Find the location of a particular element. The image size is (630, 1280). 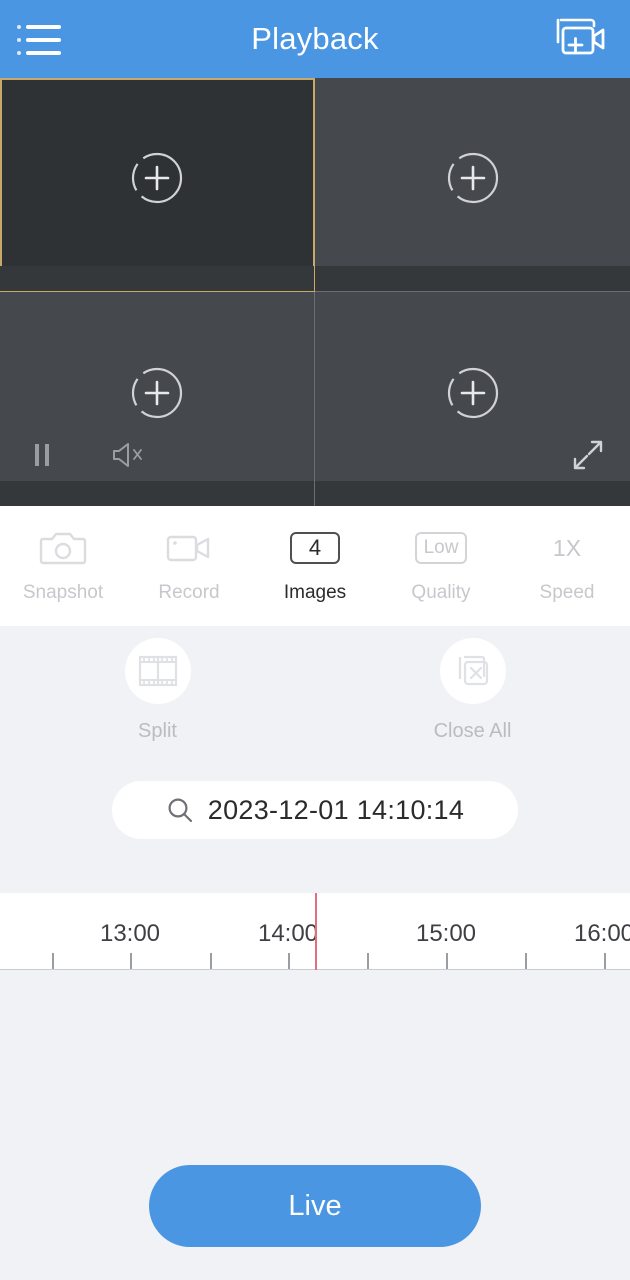

camera-icon is located at coordinates (63, 548).